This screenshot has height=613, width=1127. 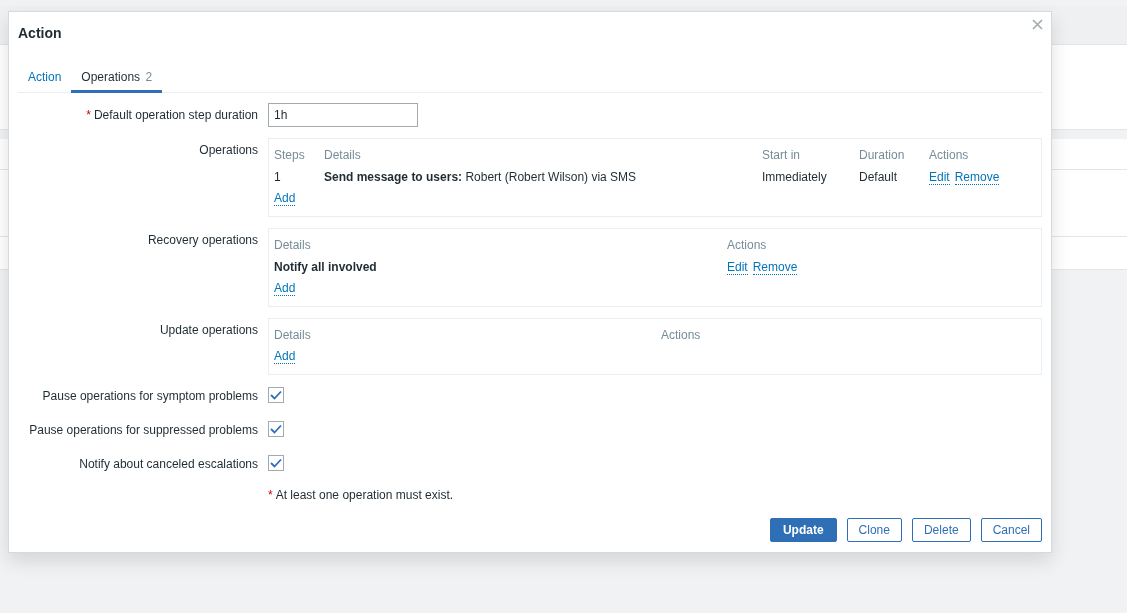 What do you see at coordinates (40, 34) in the screenshot?
I see `dialog-title: Action` at bounding box center [40, 34].